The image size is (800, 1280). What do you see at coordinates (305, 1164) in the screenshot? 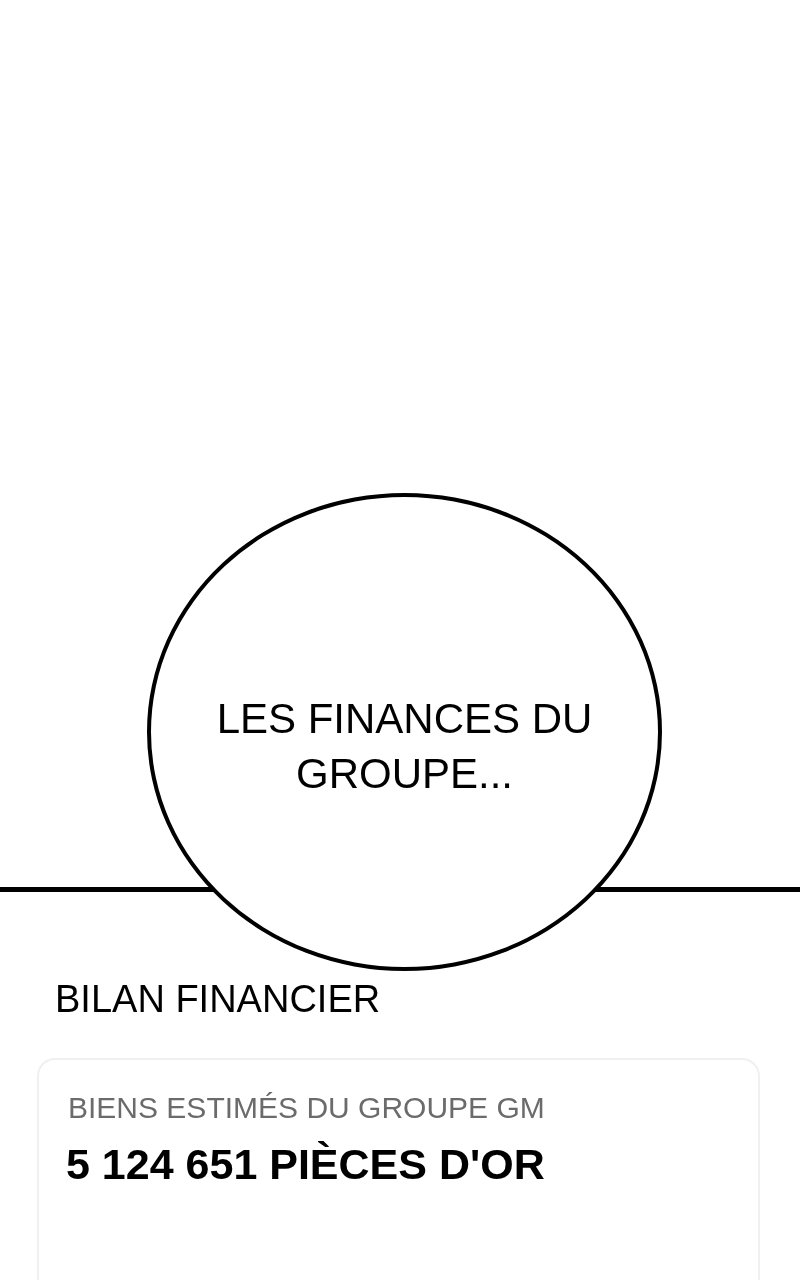
I see `card-value: 5 124 651 PIÈCES D'OR` at bounding box center [305, 1164].